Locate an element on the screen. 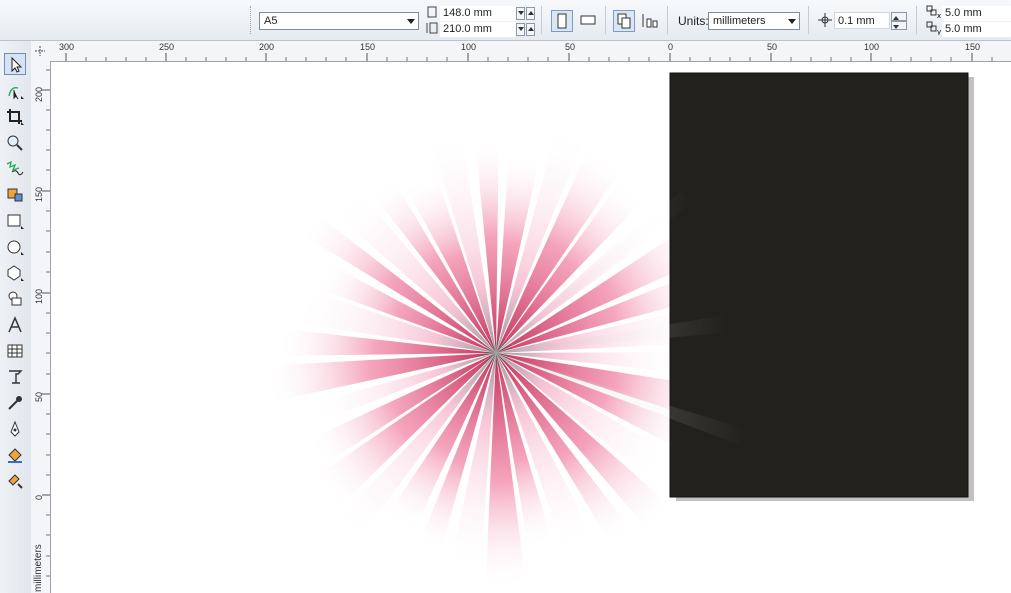 This screenshot has height=593, width=1011. nudge-spin-down is located at coordinates (899, 25).